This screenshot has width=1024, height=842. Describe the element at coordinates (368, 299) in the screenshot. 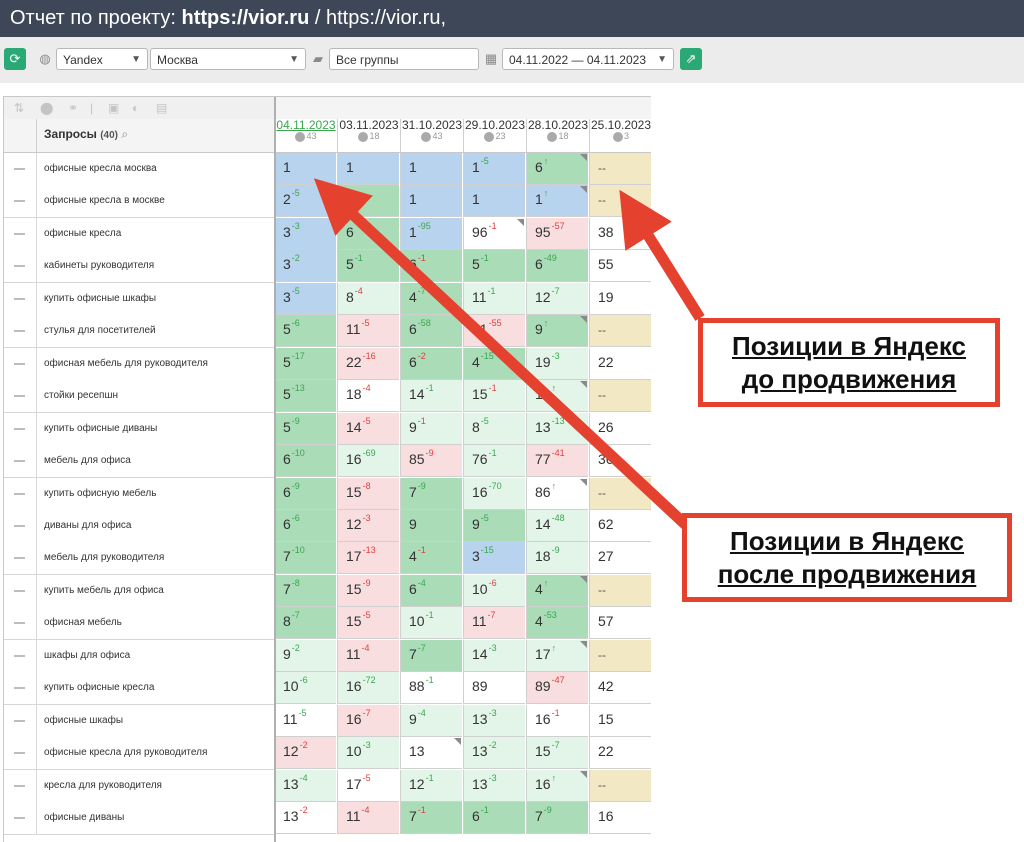

I see `position-cell: 8-4` at that location.